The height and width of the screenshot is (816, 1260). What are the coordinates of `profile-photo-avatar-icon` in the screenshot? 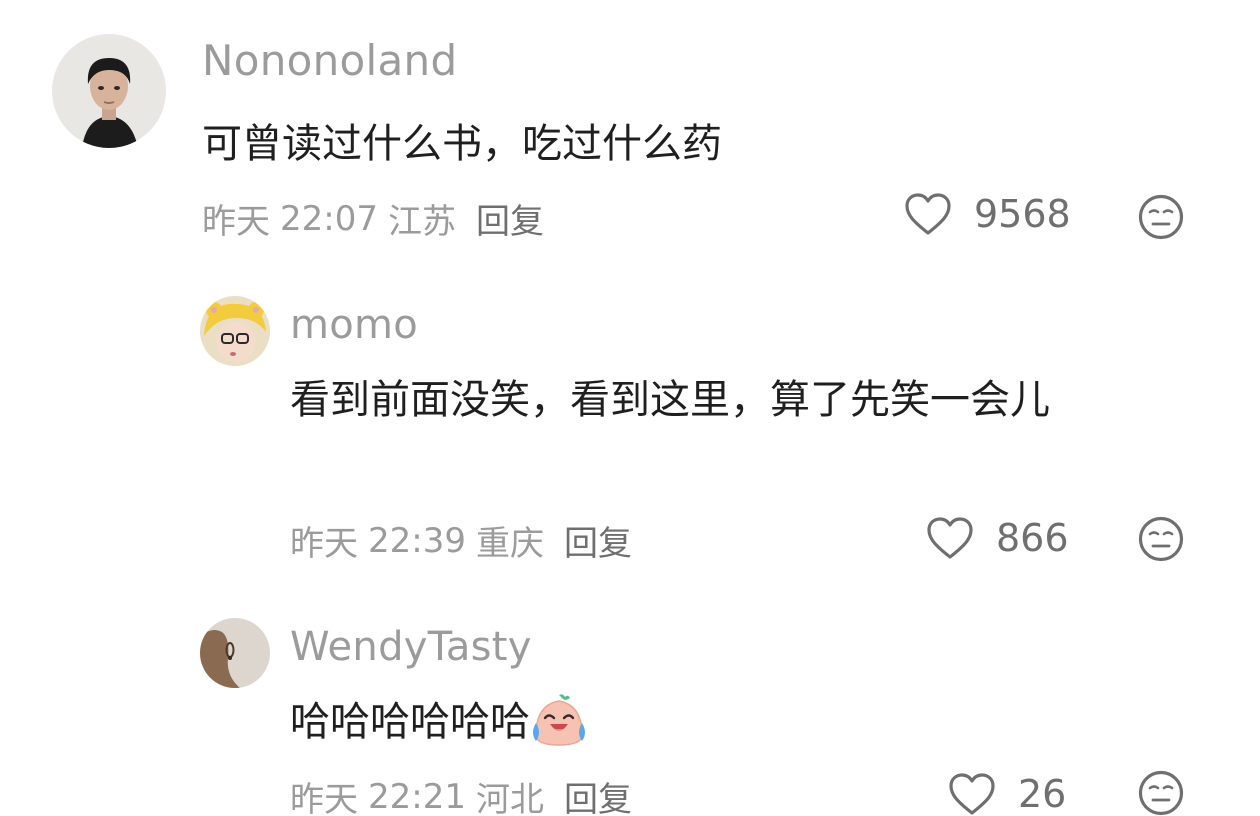 It's located at (235, 653).